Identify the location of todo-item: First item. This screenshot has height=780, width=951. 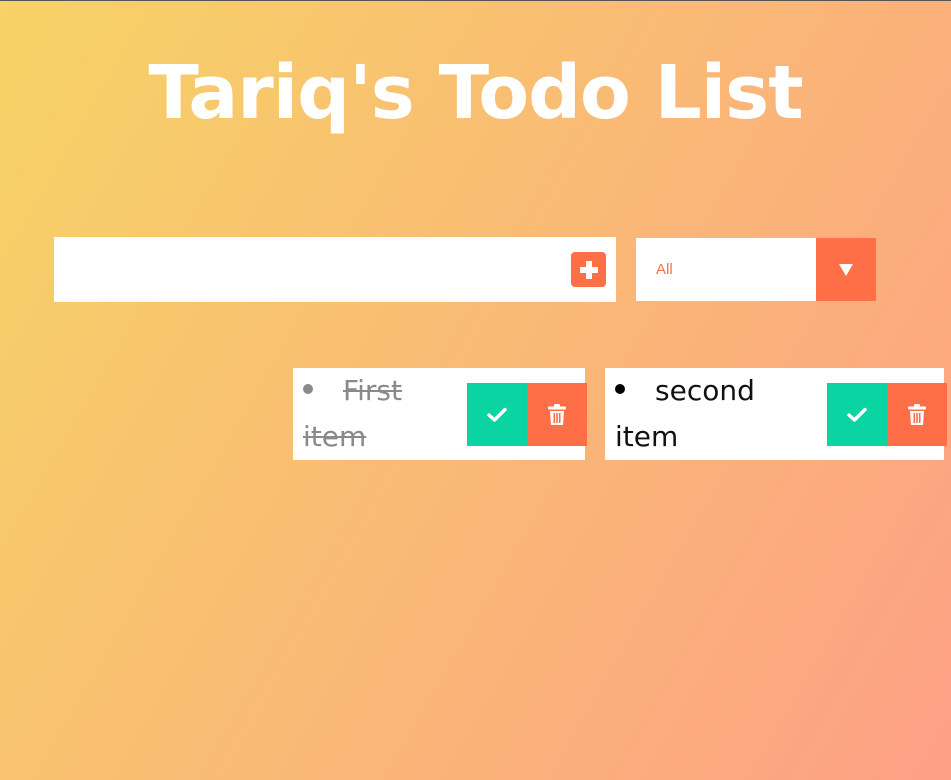
(440, 414).